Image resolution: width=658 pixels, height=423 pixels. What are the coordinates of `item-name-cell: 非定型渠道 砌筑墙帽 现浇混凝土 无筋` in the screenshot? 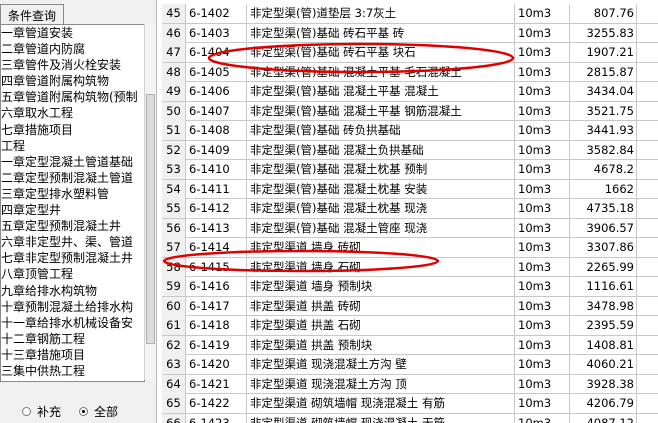 It's located at (381, 418).